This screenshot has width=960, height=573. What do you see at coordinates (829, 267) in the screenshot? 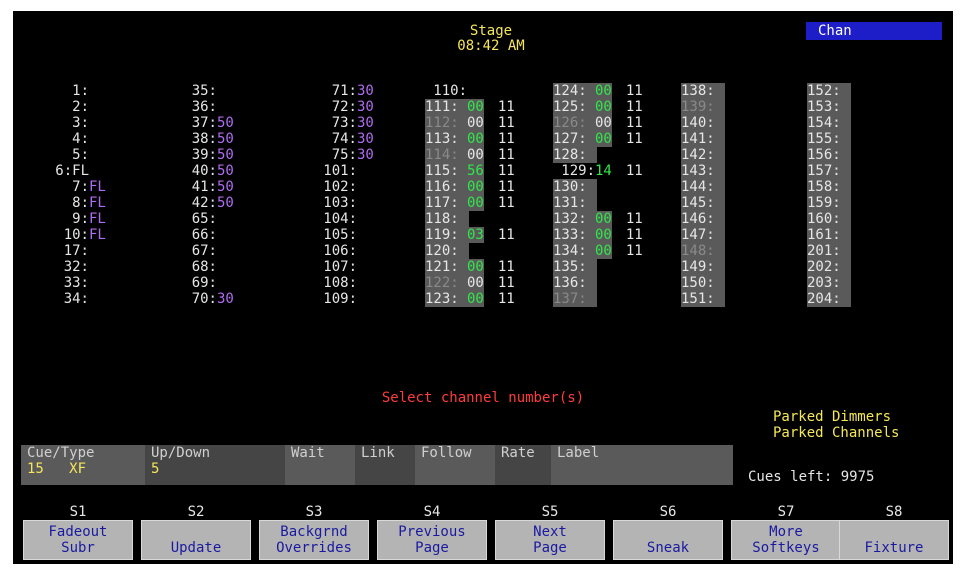
I see `channel-row: 202:` at bounding box center [829, 267].